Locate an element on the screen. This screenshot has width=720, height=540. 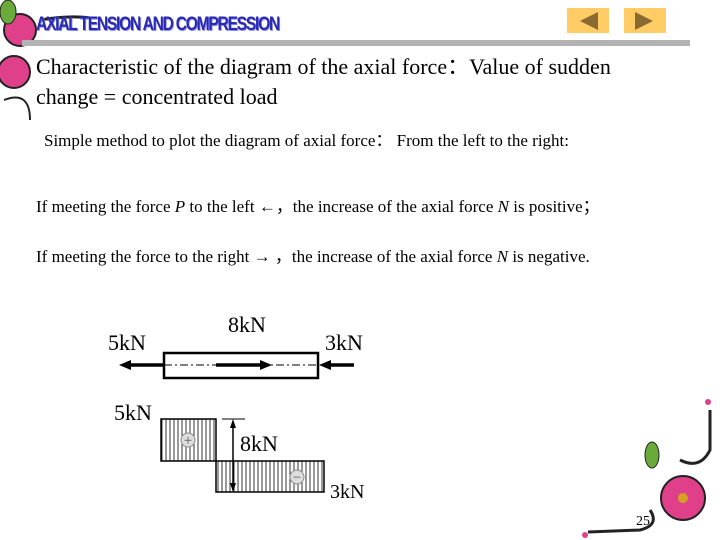
page-number: 25 is located at coordinates (643, 521).